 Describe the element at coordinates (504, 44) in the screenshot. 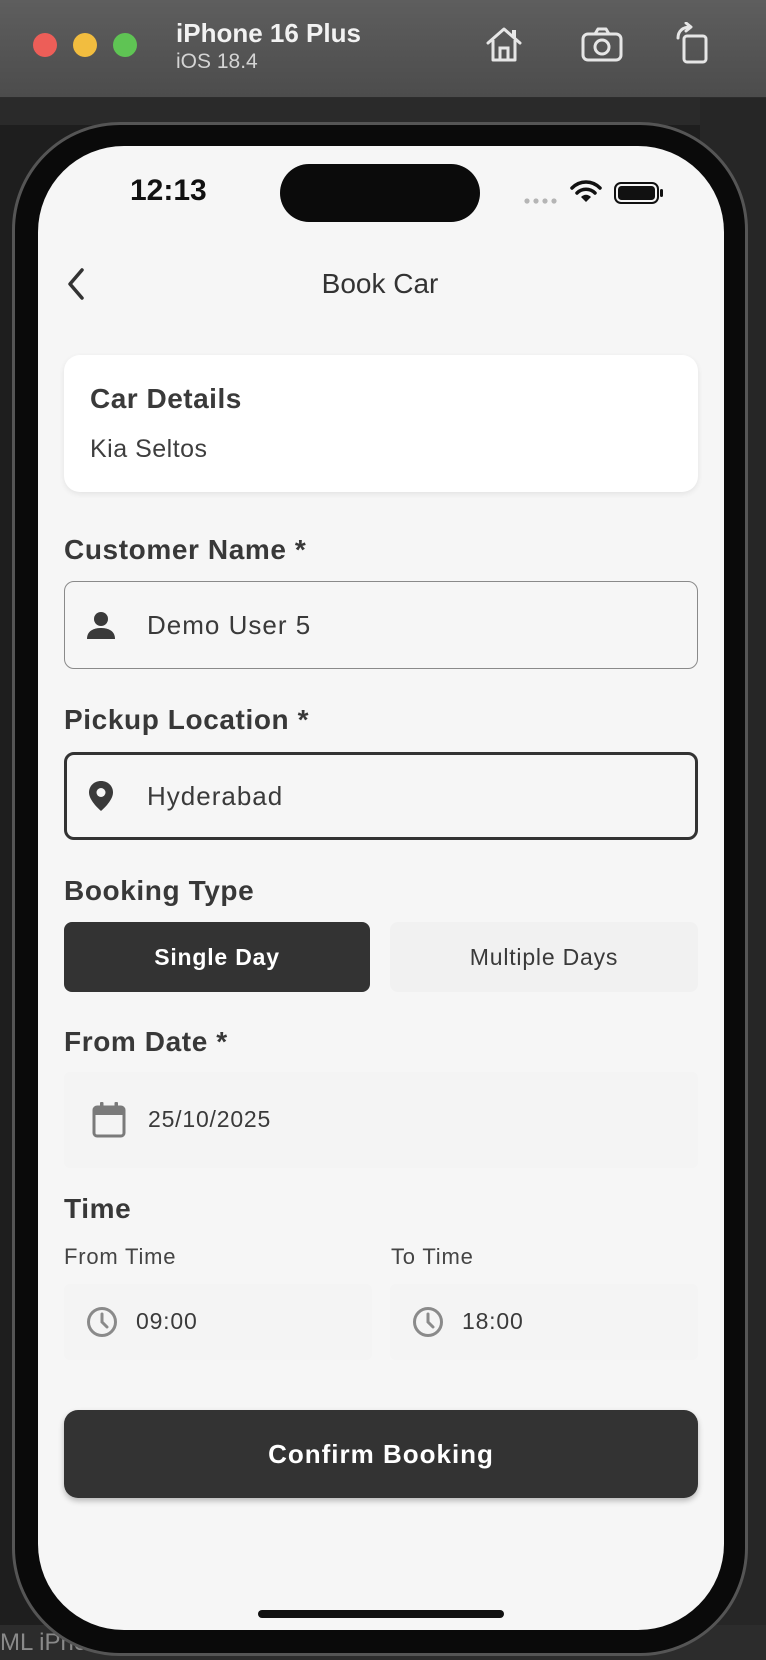

I see `home-icon` at that location.